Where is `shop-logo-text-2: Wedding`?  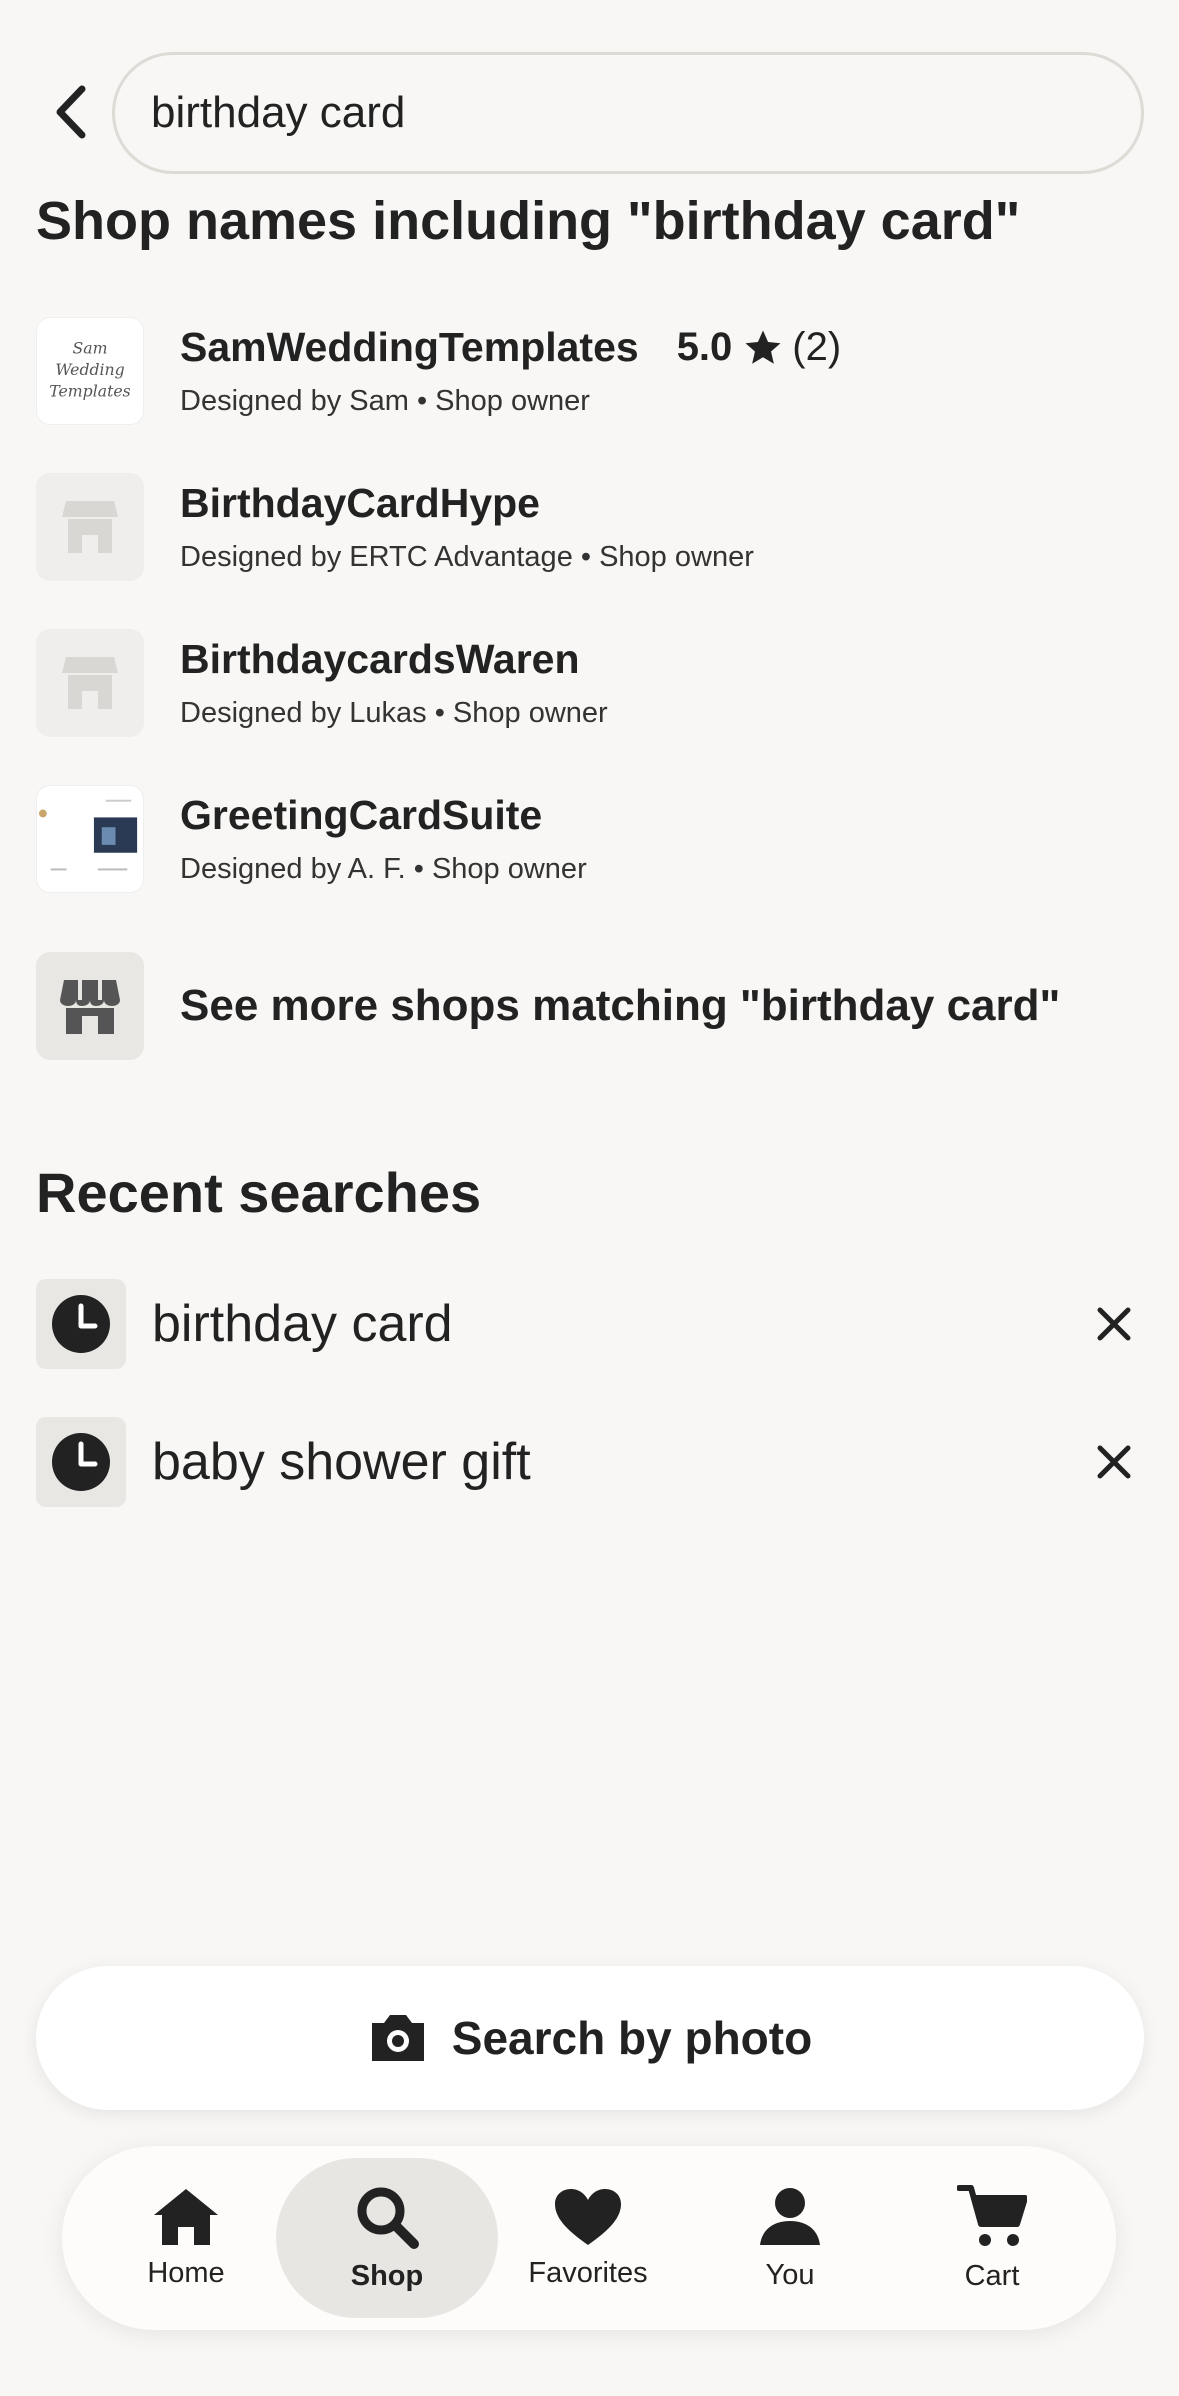
shop-logo-text-2: Wedding is located at coordinates (89, 369).